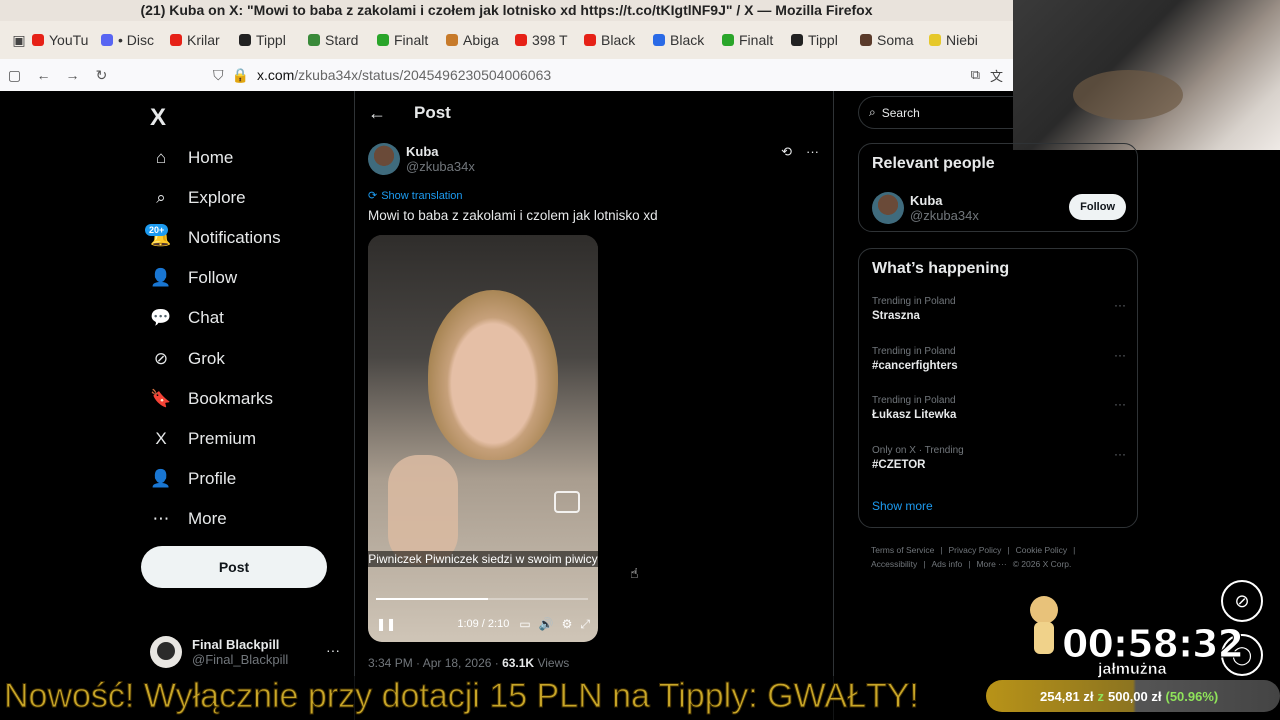 This screenshot has width=1280, height=720. I want to click on nav-item-chat: 💬 Chat, so click(187, 318).